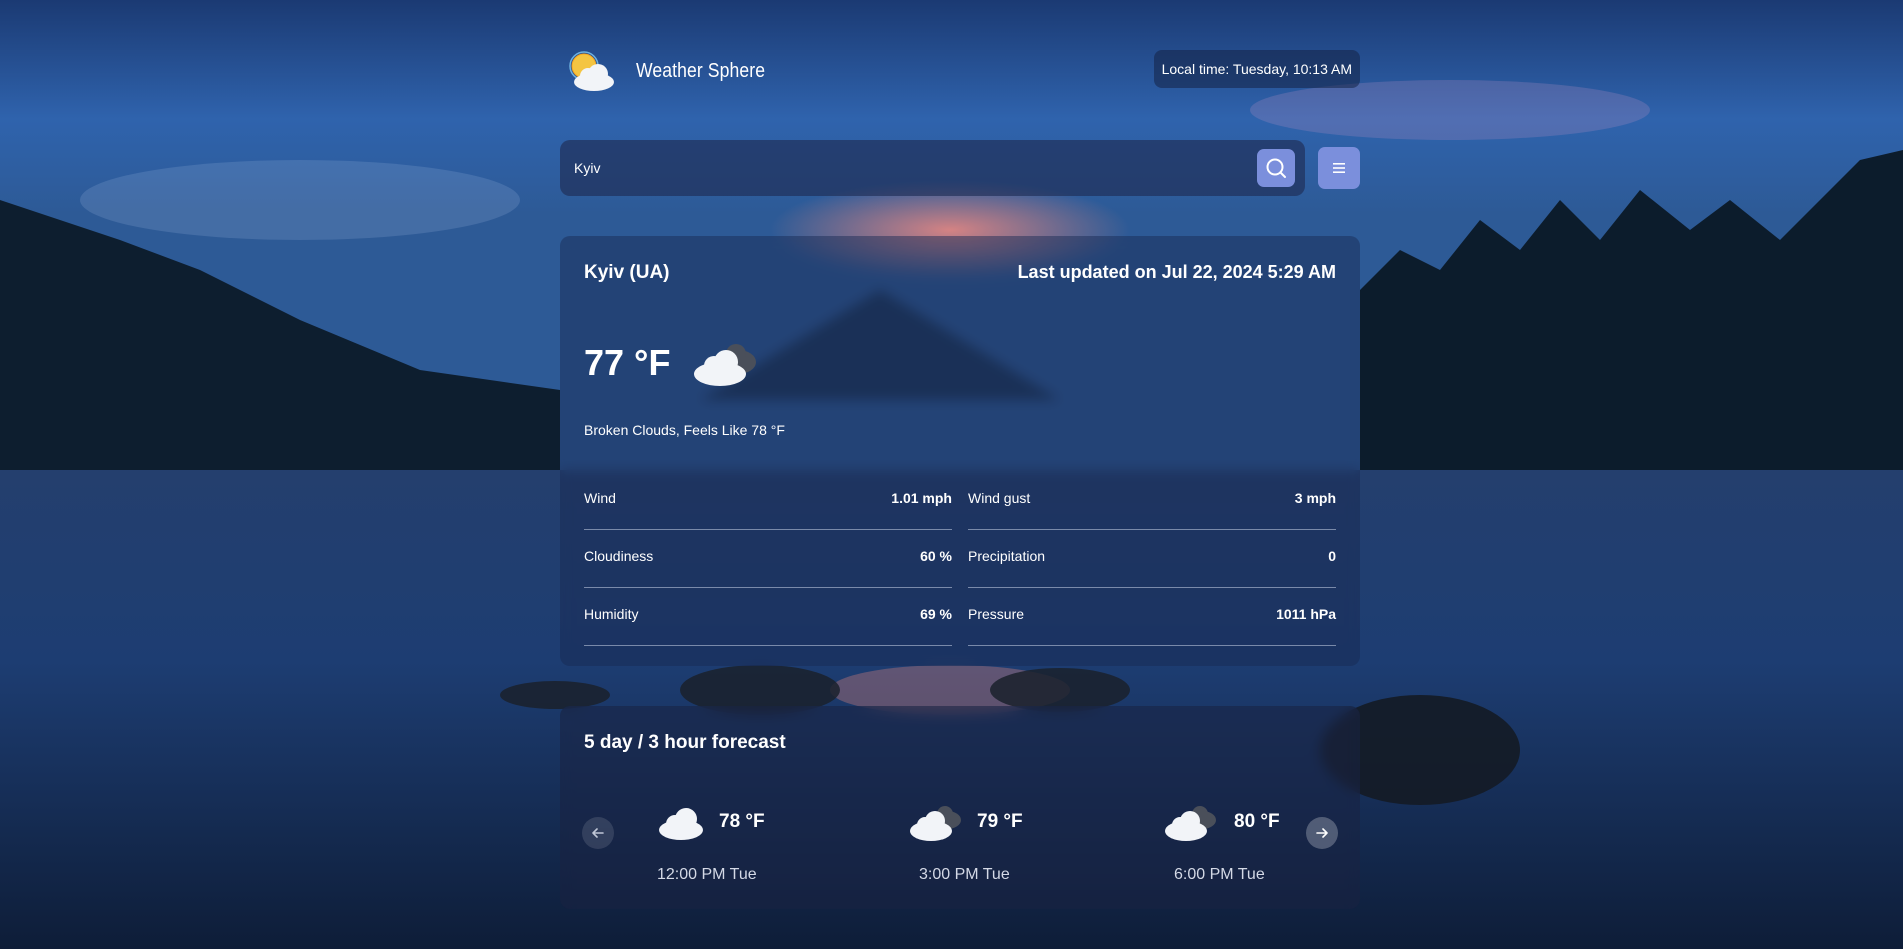  What do you see at coordinates (1152, 617) in the screenshot?
I see `detail-cell: Pressure 1011 hPa` at bounding box center [1152, 617].